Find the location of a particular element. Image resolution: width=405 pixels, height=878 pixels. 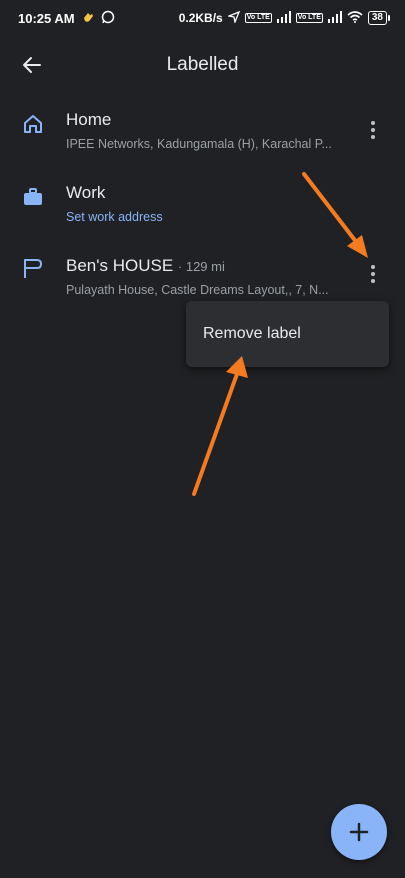

status-bar: 10:25 AM 0.2KB/s Vo LTE Vo LTE 38 is located at coordinates (202, 18).